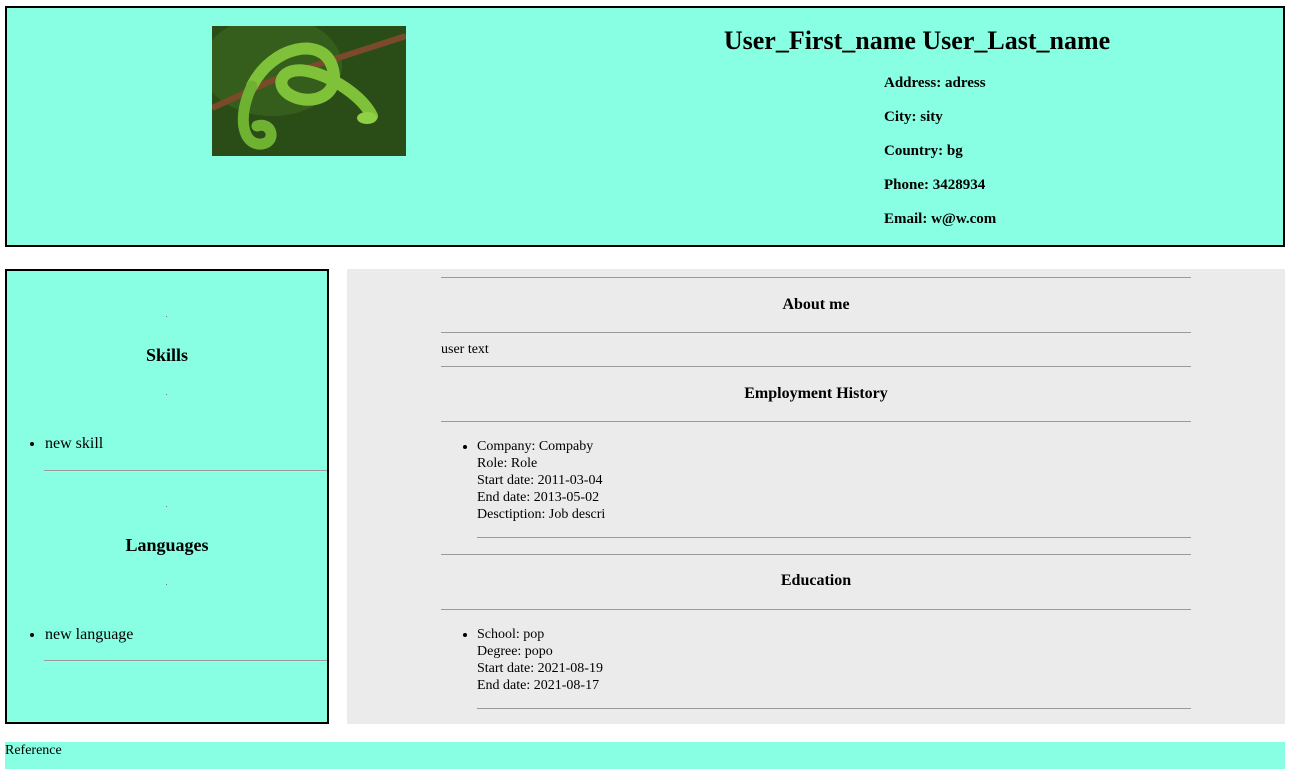  Describe the element at coordinates (465, 349) in the screenshot. I see `about-text: user text` at that location.